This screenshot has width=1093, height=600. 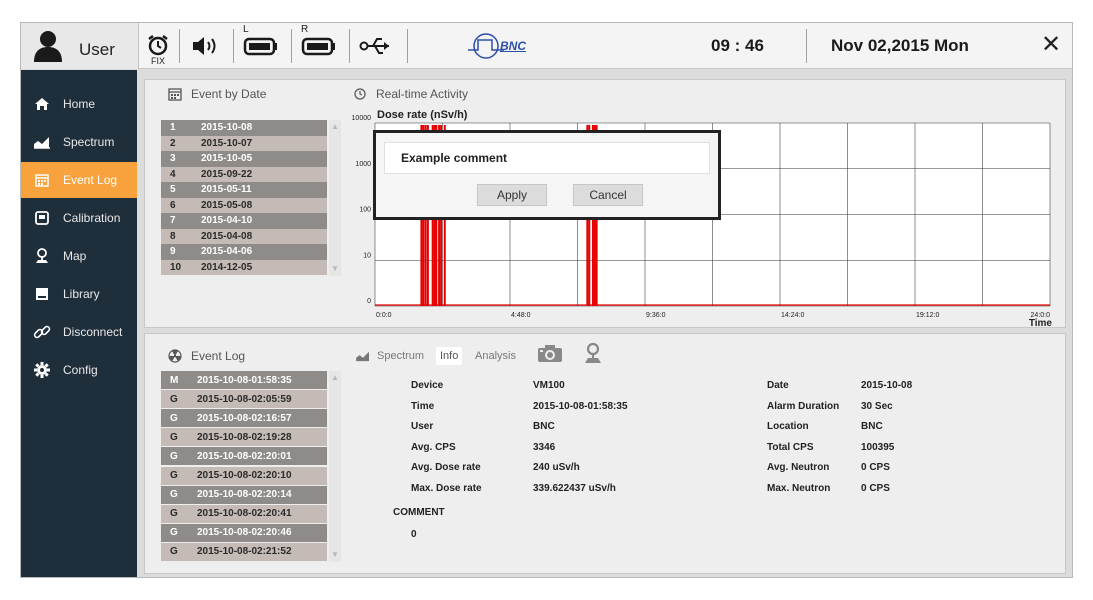 What do you see at coordinates (512, 195) in the screenshot?
I see `apply-button: Apply` at bounding box center [512, 195].